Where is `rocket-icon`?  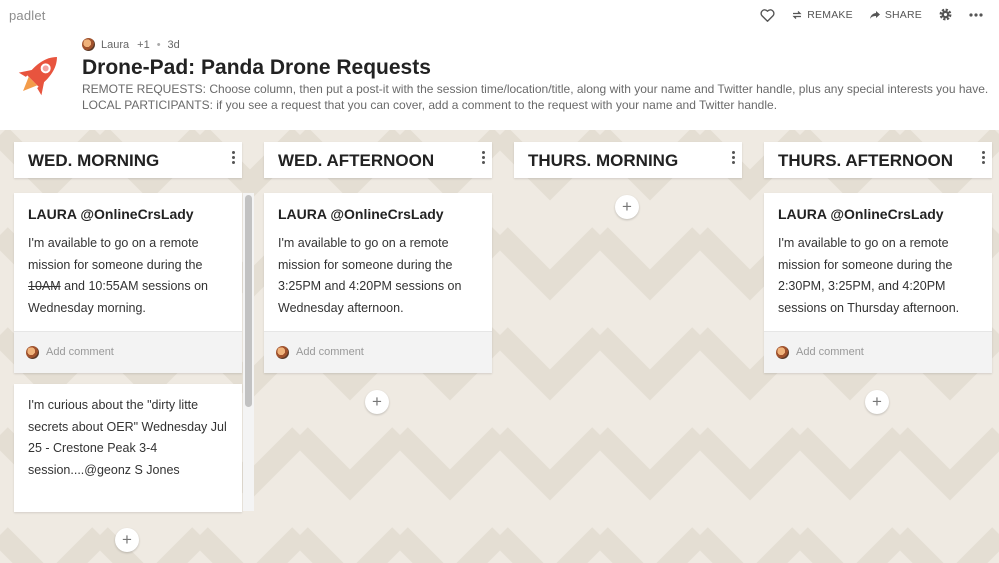
rocket-icon is located at coordinates (37, 76).